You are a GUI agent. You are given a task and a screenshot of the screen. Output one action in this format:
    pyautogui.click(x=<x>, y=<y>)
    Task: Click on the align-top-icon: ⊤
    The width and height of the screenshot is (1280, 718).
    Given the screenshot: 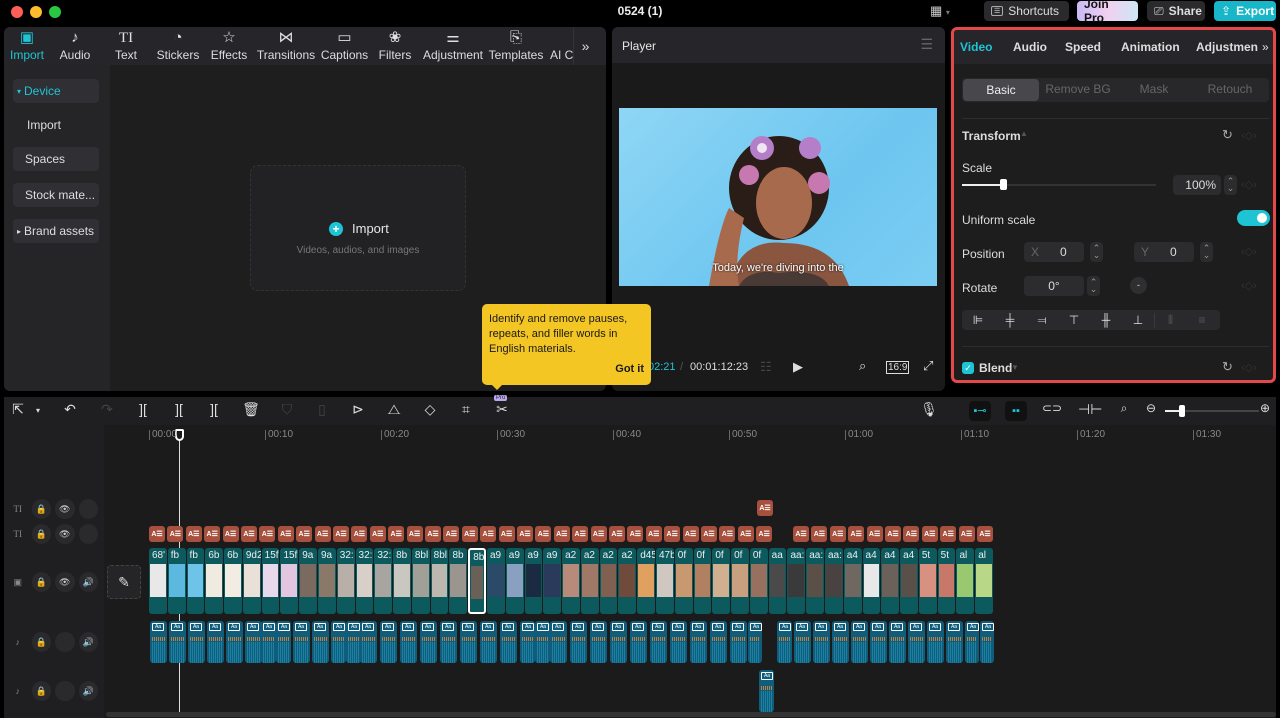 What is the action you would take?
    pyautogui.click(x=1074, y=320)
    